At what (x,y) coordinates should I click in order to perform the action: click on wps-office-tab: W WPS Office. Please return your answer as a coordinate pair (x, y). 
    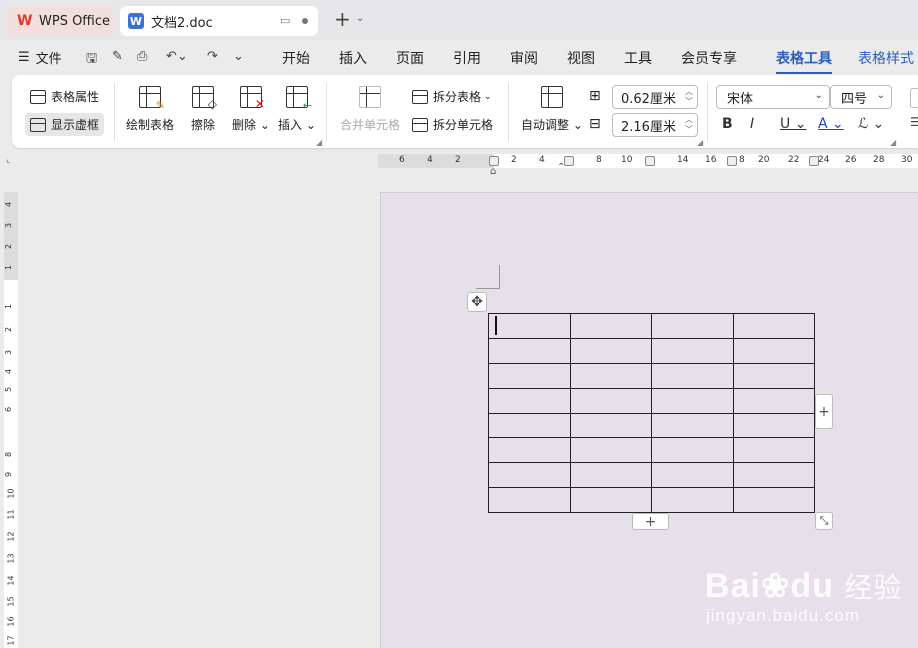
    Looking at the image, I should click on (60, 21).